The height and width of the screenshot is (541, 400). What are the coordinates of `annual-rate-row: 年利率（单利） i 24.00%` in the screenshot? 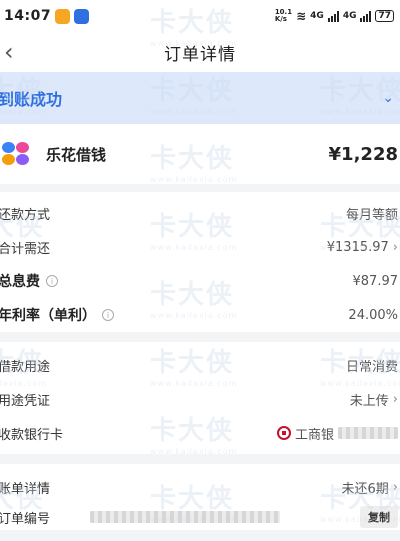 It's located at (200, 315).